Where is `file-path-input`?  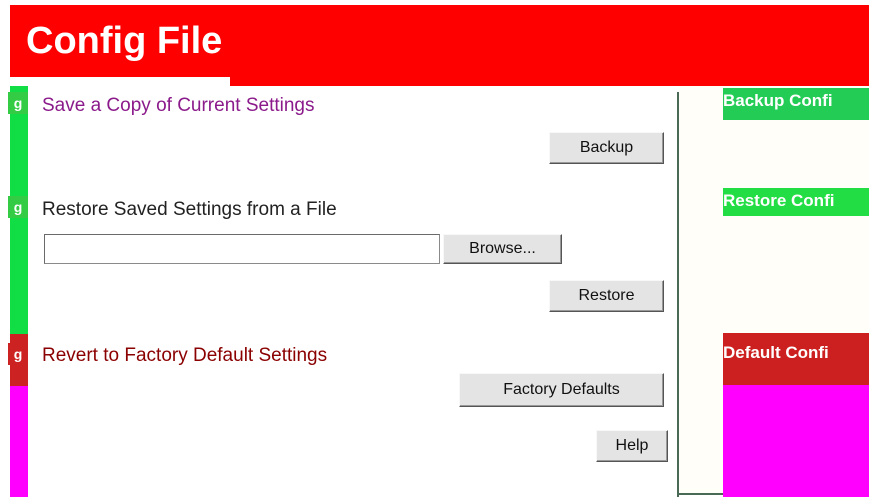 file-path-input is located at coordinates (242, 249).